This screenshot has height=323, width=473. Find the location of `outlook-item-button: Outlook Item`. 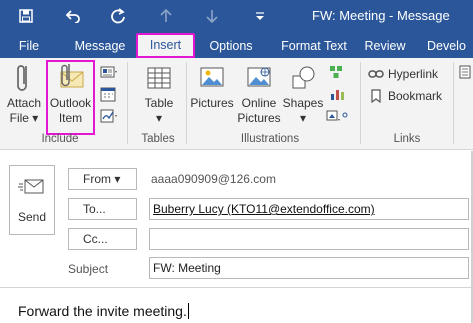

outlook-item-button: Outlook Item is located at coordinates (70, 97).